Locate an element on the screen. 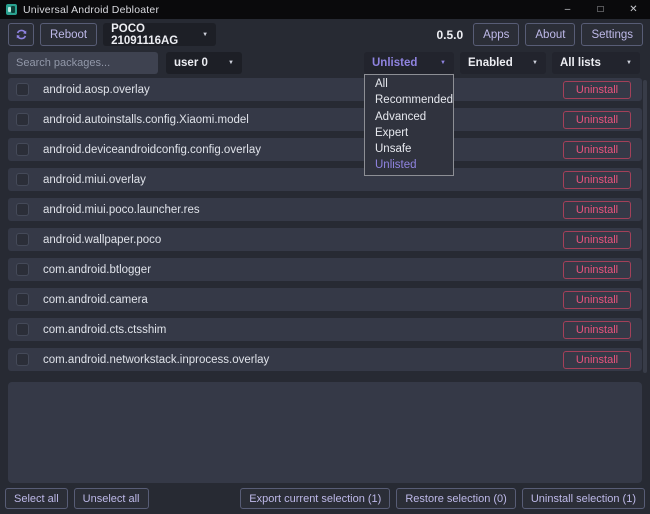 The height and width of the screenshot is (514, 650). package-name: android.autoinstalls.config.Xiaomi.model is located at coordinates (146, 119).